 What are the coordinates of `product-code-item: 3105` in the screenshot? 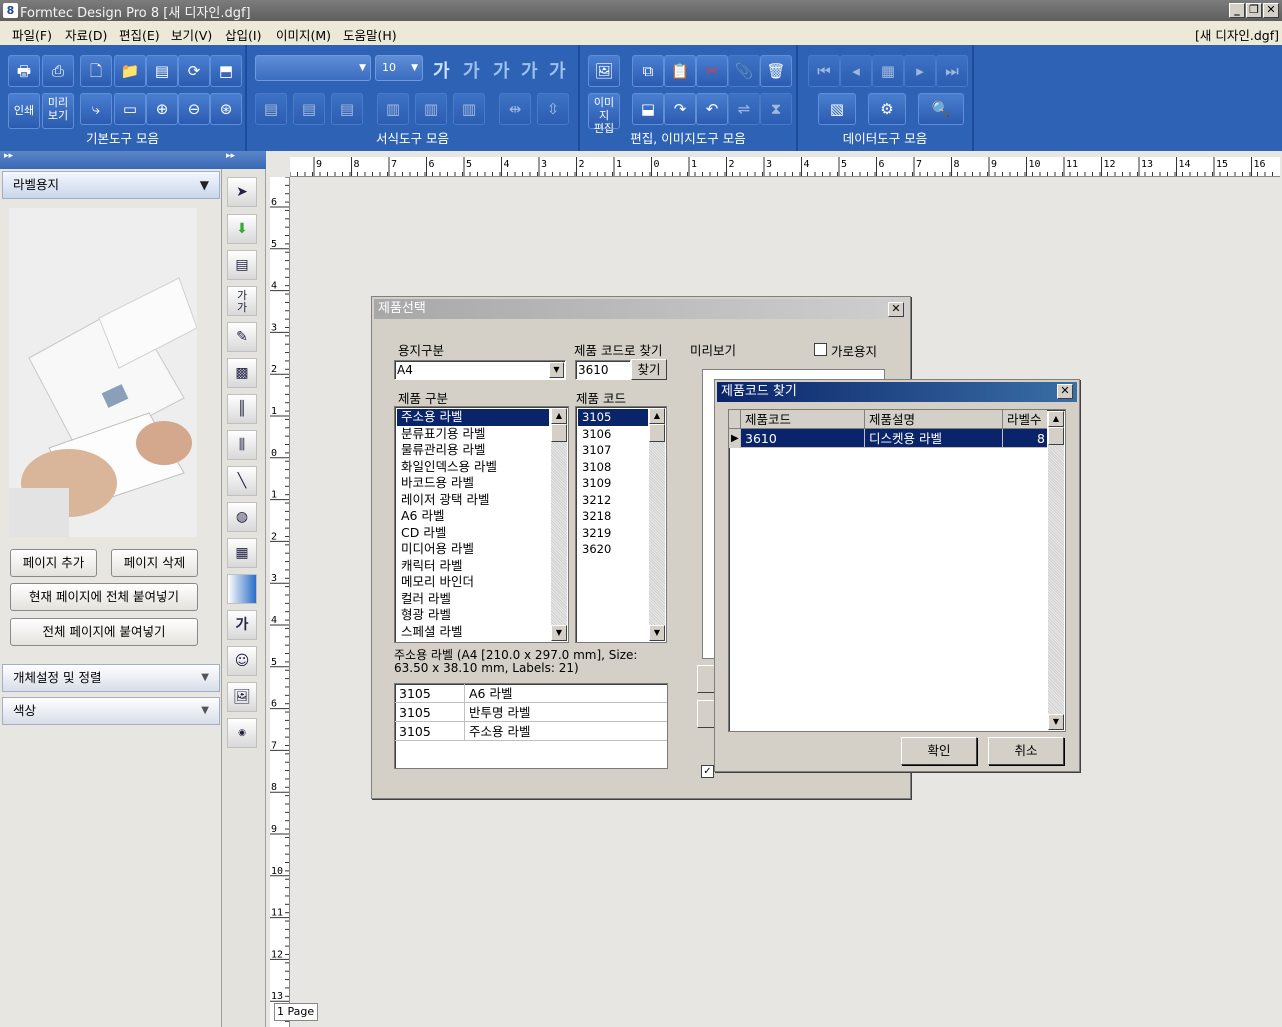 It's located at (613, 417).